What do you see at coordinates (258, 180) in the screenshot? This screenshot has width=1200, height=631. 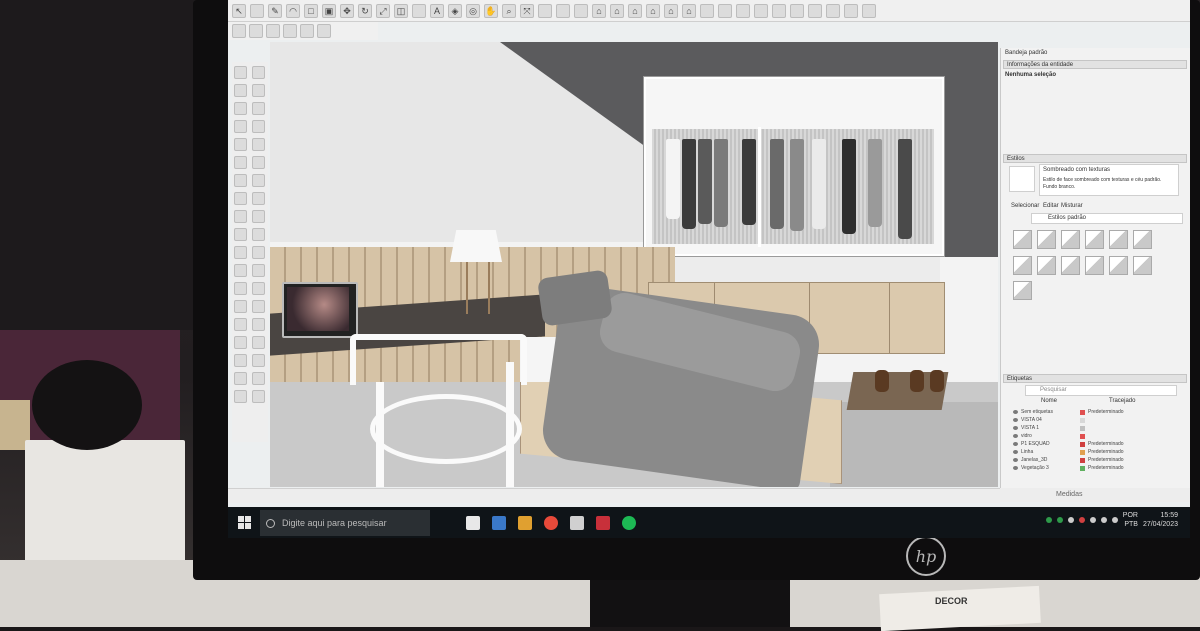 I see `pie-icon` at bounding box center [258, 180].